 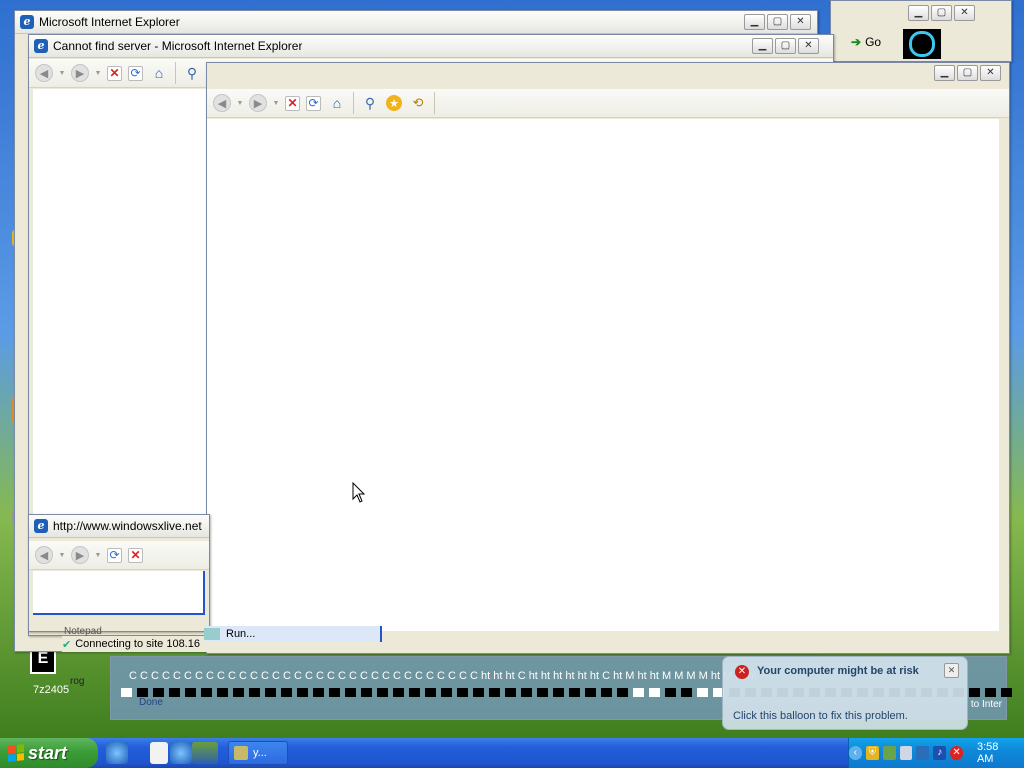 What do you see at coordinates (855, 753) in the screenshot?
I see `chevron-left-icon: ‹` at bounding box center [855, 753].